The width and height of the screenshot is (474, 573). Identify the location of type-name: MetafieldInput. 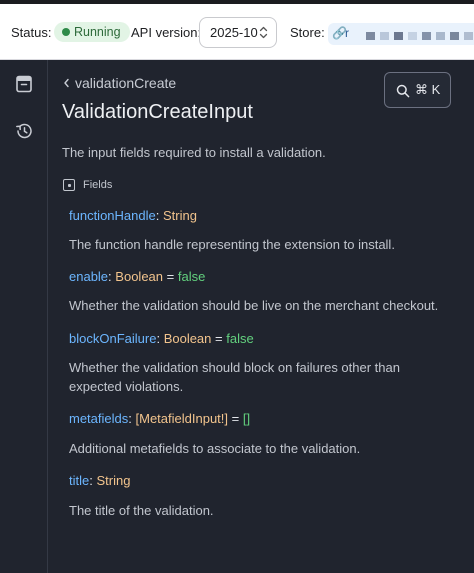
(180, 418).